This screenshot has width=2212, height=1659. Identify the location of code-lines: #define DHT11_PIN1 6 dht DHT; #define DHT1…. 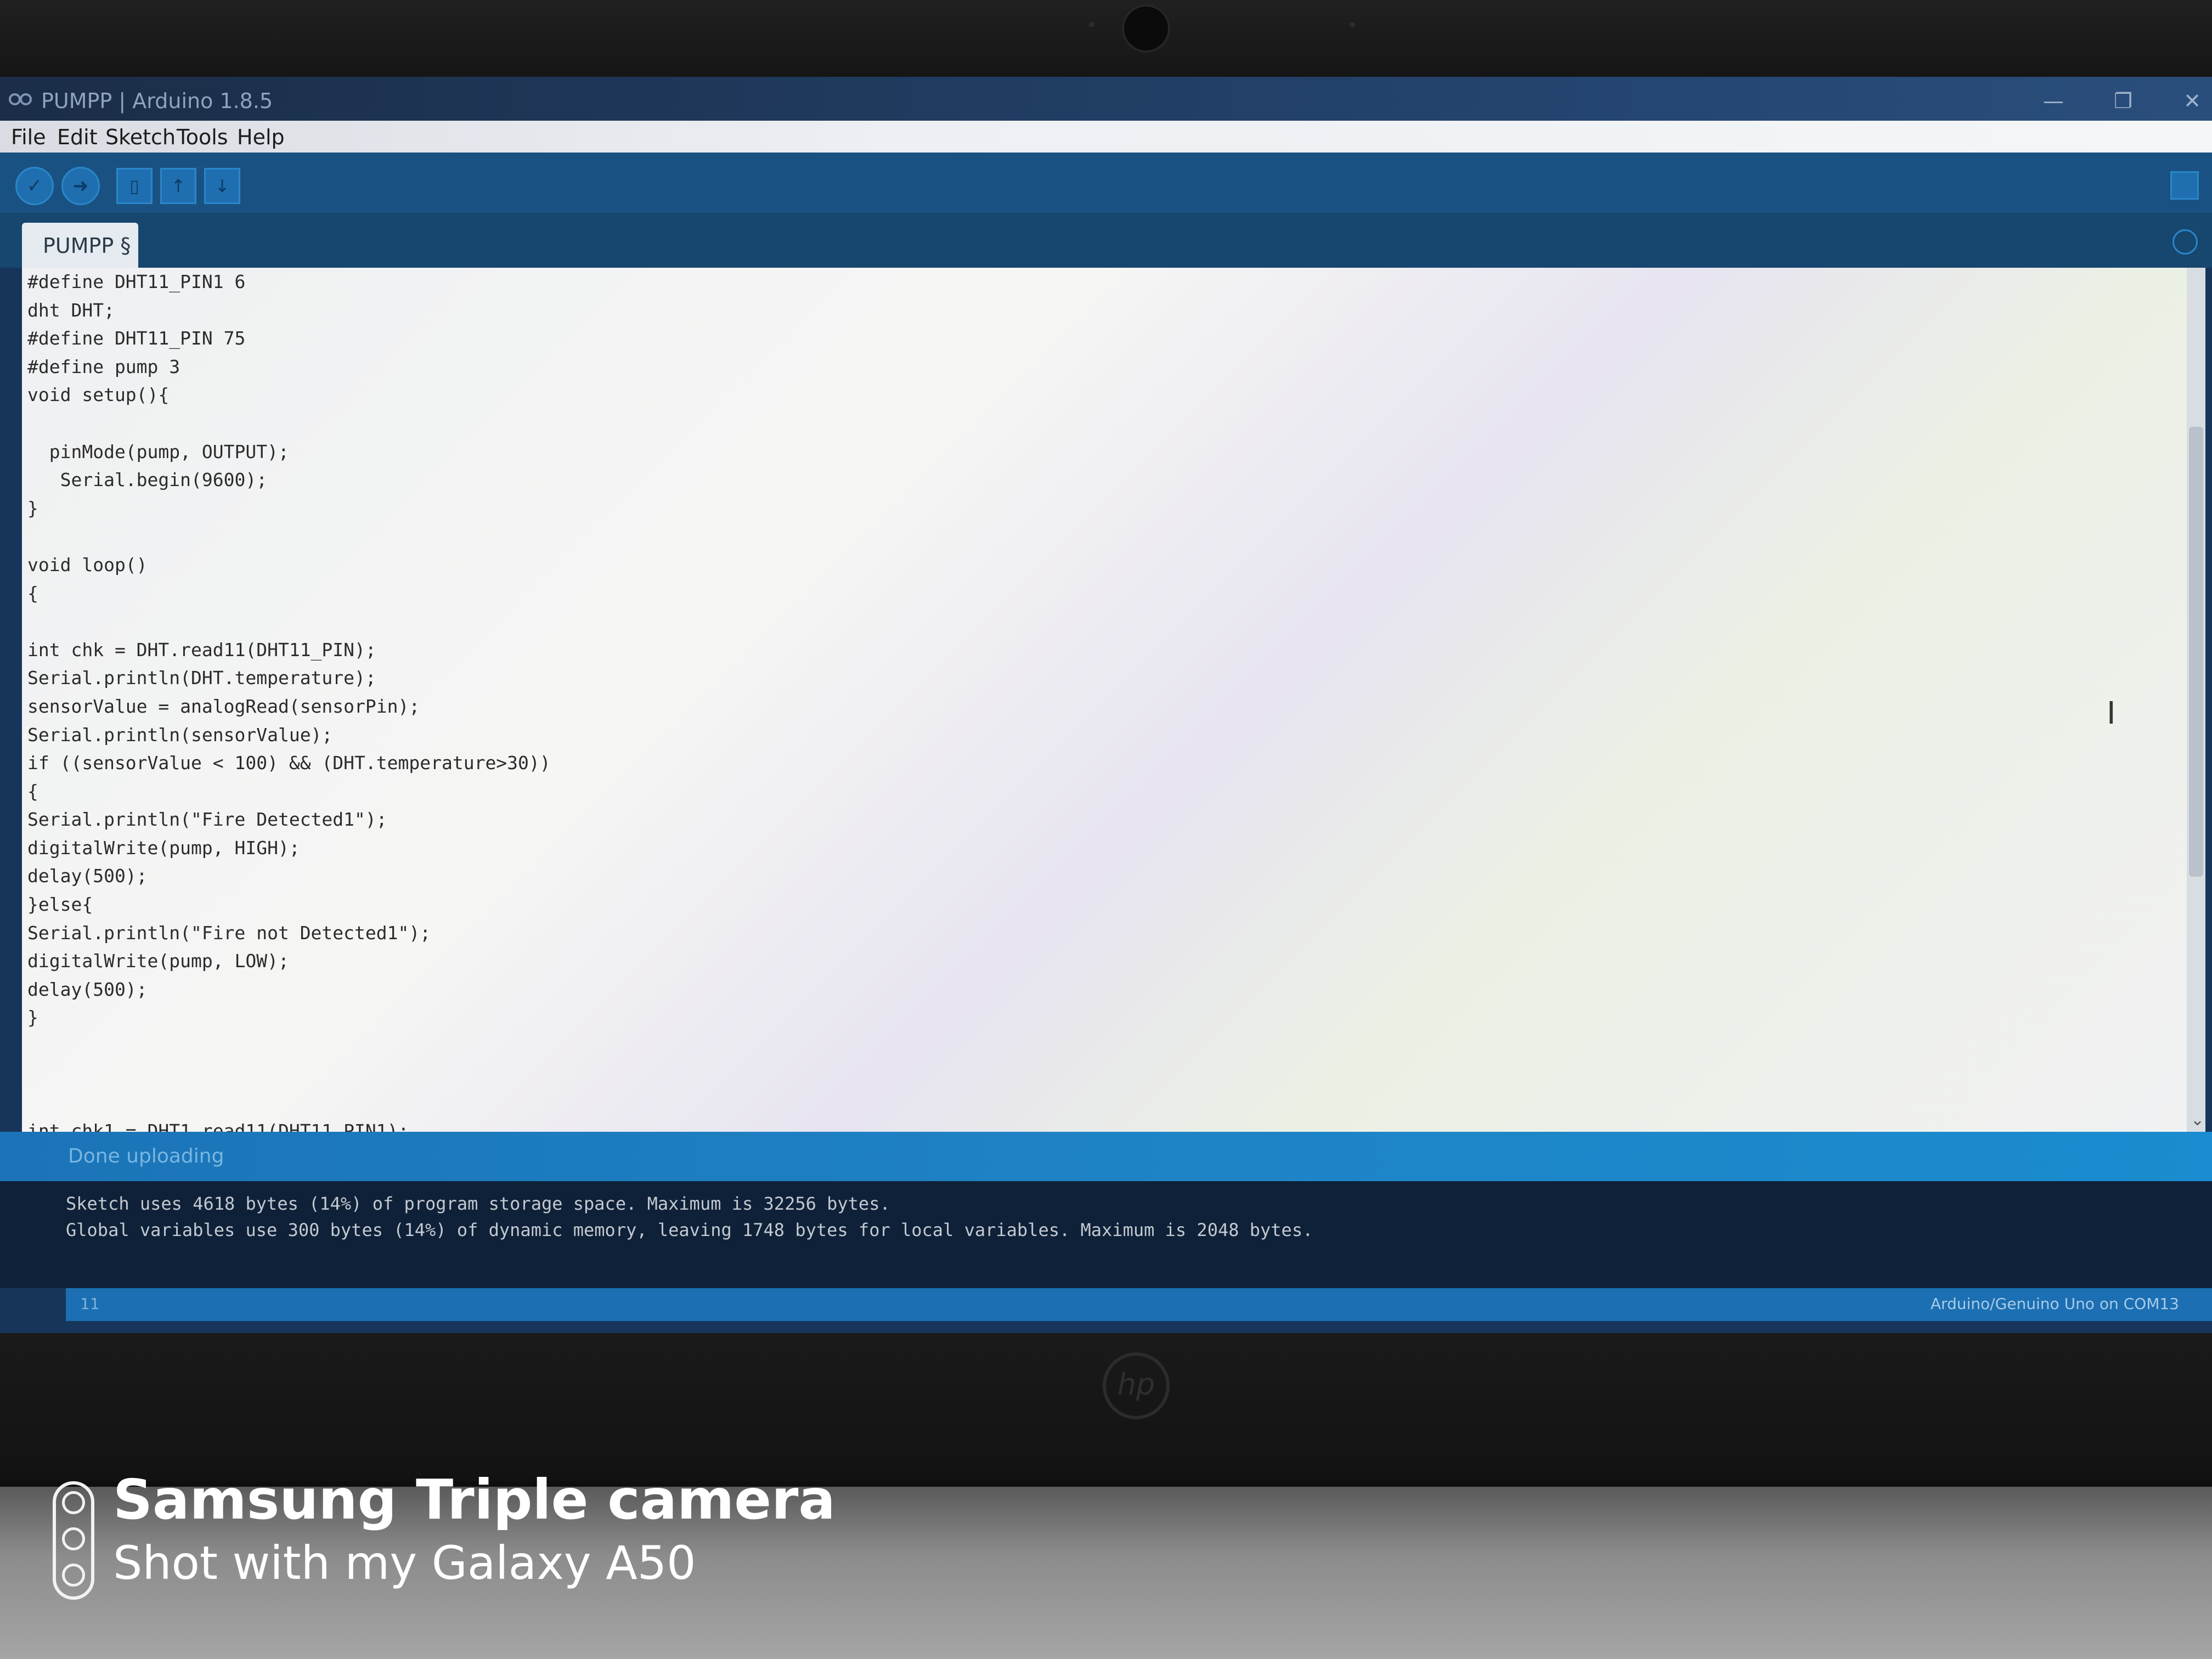
(289, 706).